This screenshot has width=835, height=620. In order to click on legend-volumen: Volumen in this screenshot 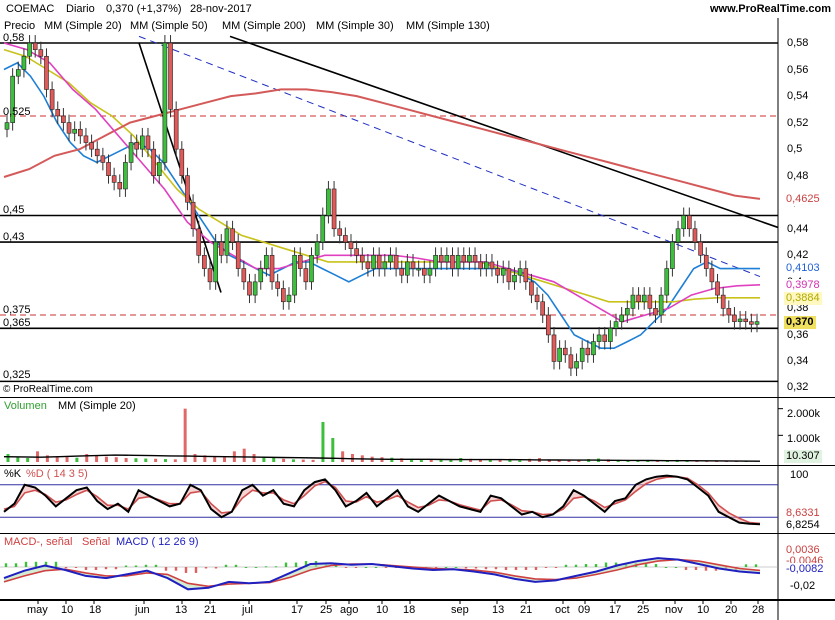, I will do `click(25, 406)`.